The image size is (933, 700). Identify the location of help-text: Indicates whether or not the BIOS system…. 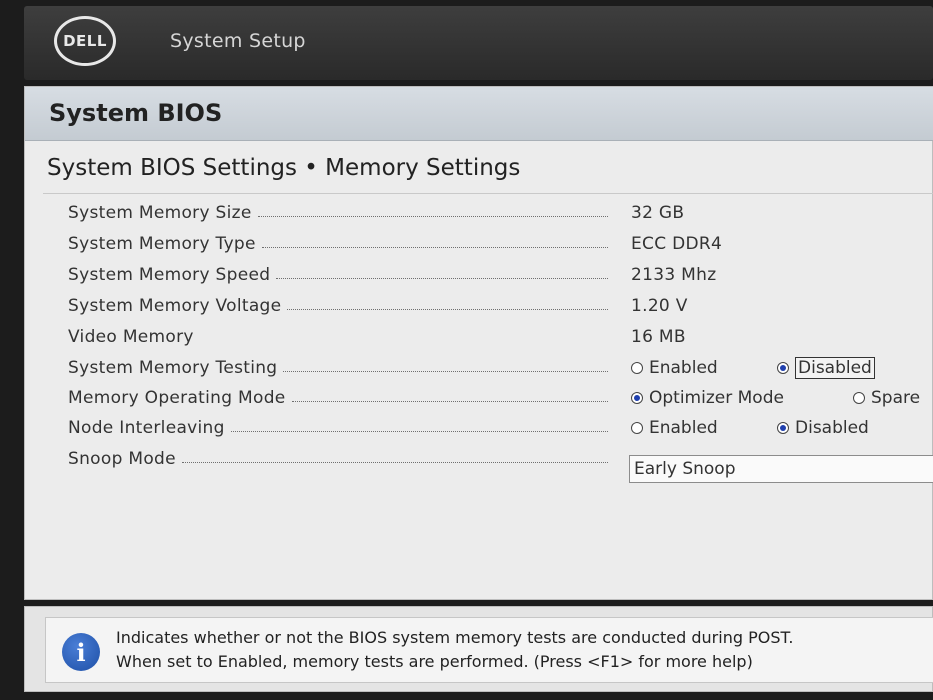
(523, 650).